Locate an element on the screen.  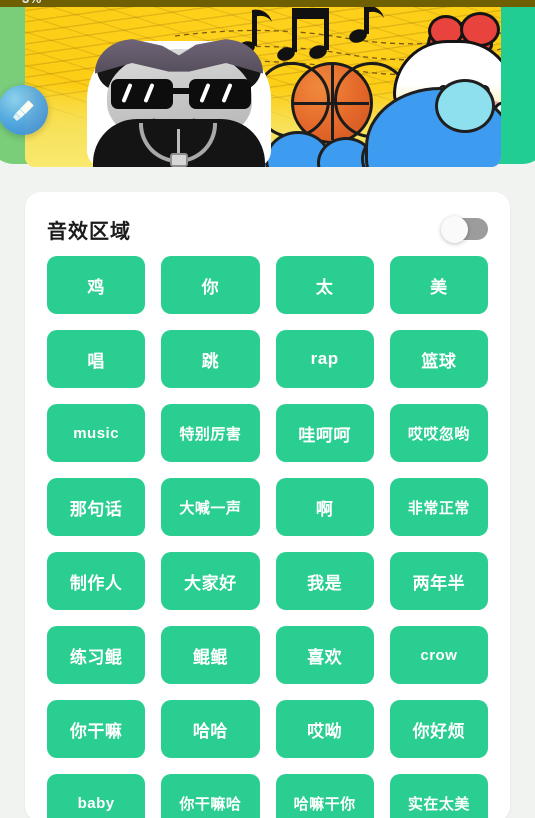
sound-effect-button: 非常正常 is located at coordinates (438, 507).